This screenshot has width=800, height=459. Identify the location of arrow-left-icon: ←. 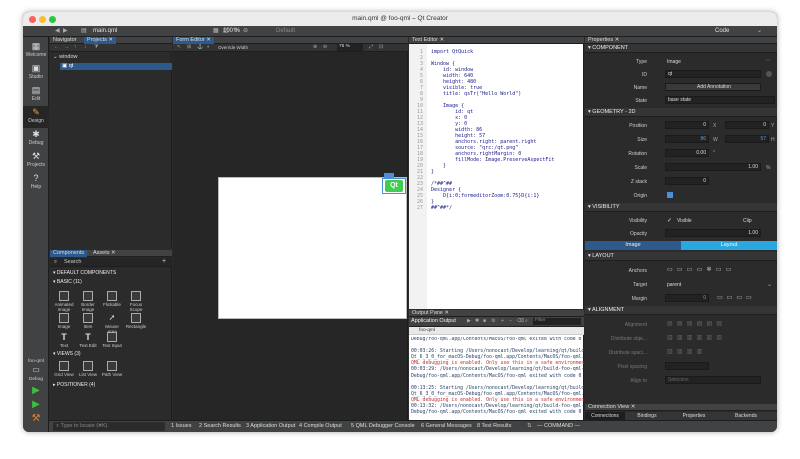
(56, 47).